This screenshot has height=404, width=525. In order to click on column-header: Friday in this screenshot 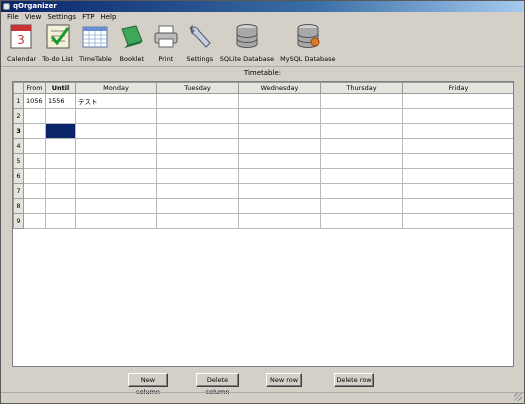, I will do `click(457, 88)`.